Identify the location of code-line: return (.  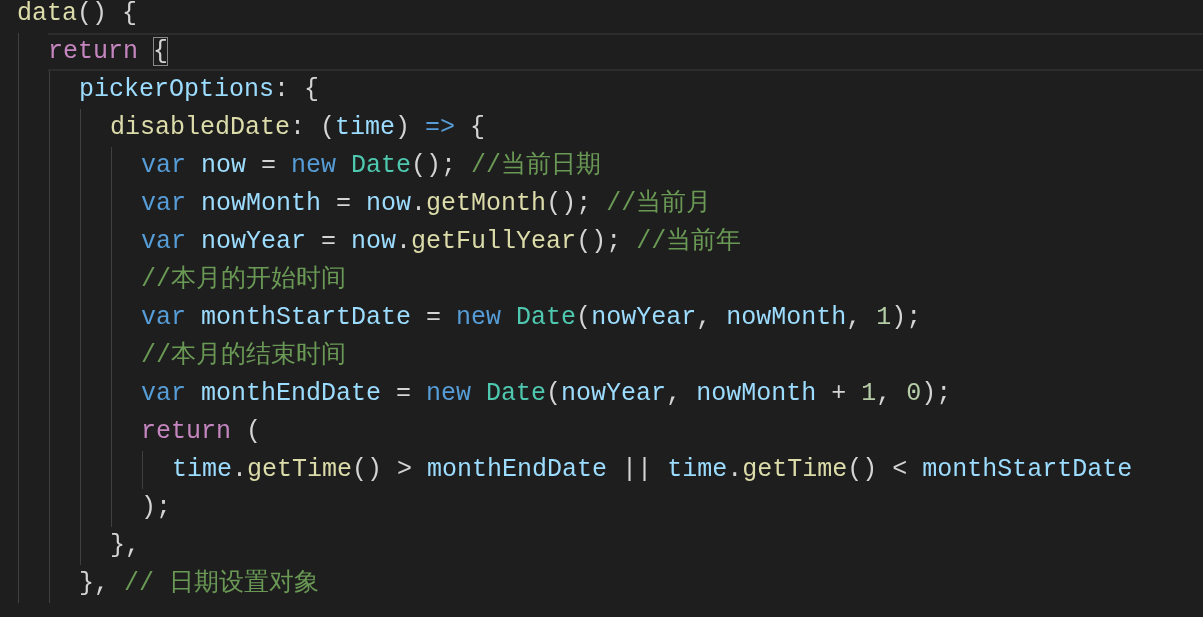
(201, 432).